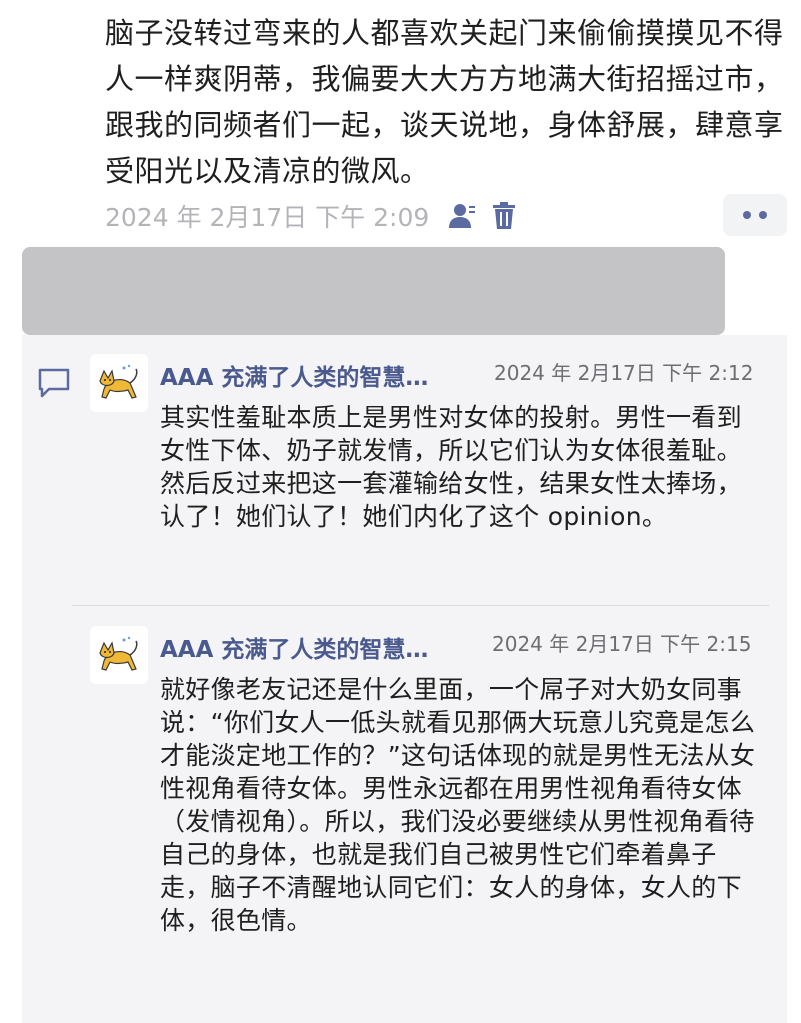  What do you see at coordinates (420, 605) in the screenshot?
I see `divider` at bounding box center [420, 605].